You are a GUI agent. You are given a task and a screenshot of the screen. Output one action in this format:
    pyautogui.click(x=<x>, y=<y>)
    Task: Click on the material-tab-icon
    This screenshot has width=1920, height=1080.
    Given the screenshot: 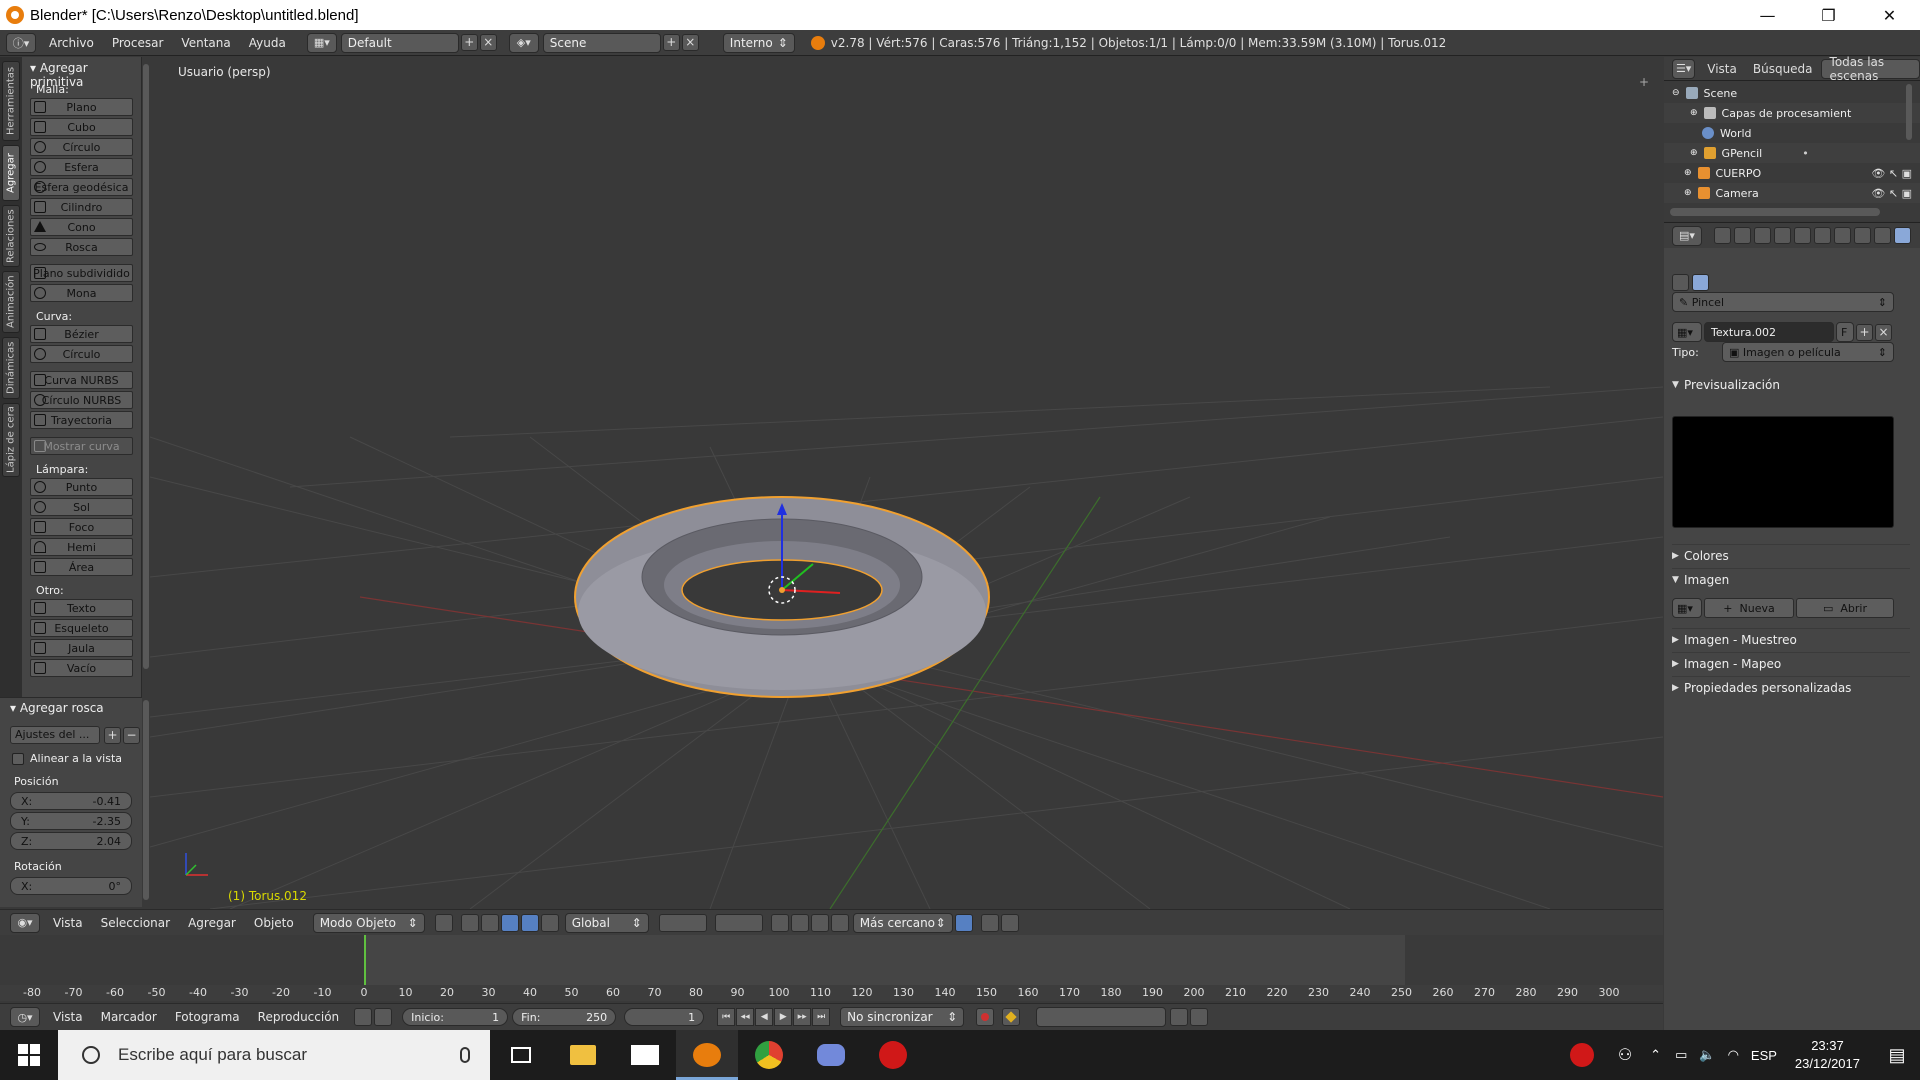 What is the action you would take?
    pyautogui.click(x=1882, y=235)
    